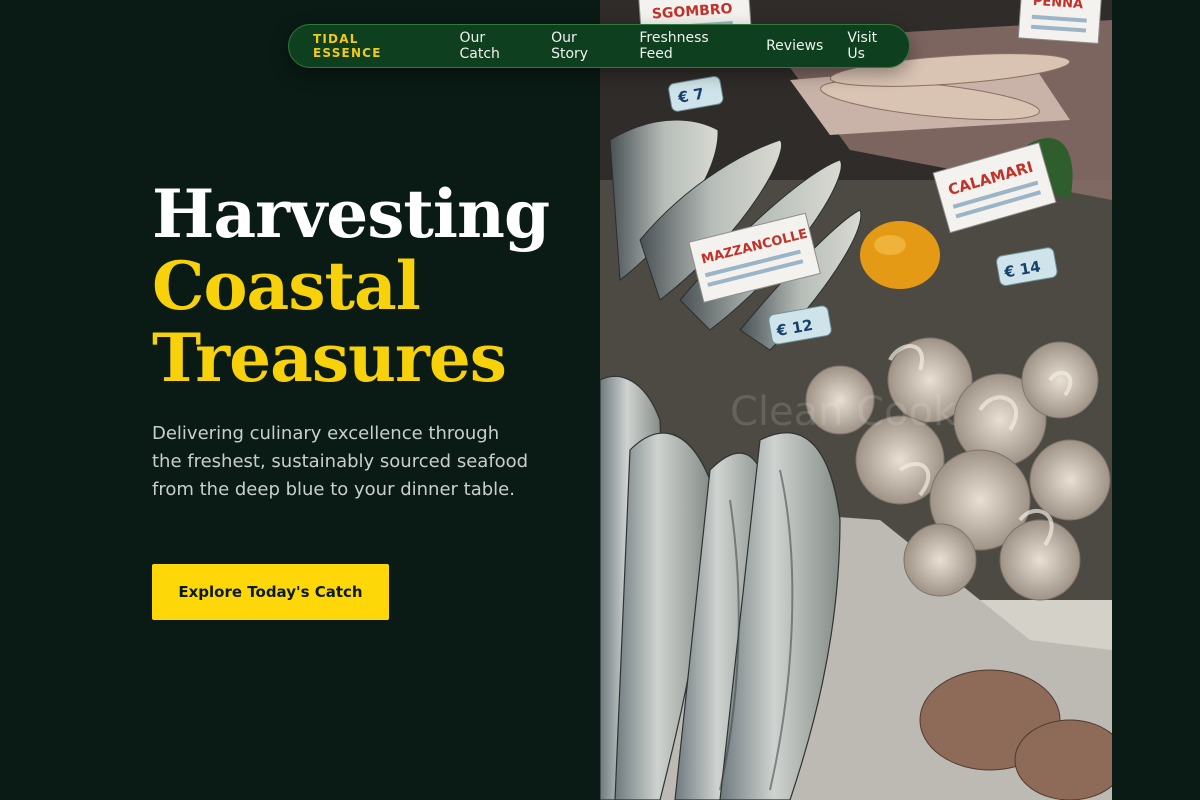  What do you see at coordinates (794, 46) in the screenshot?
I see `nav-link-reviews: Reviews` at bounding box center [794, 46].